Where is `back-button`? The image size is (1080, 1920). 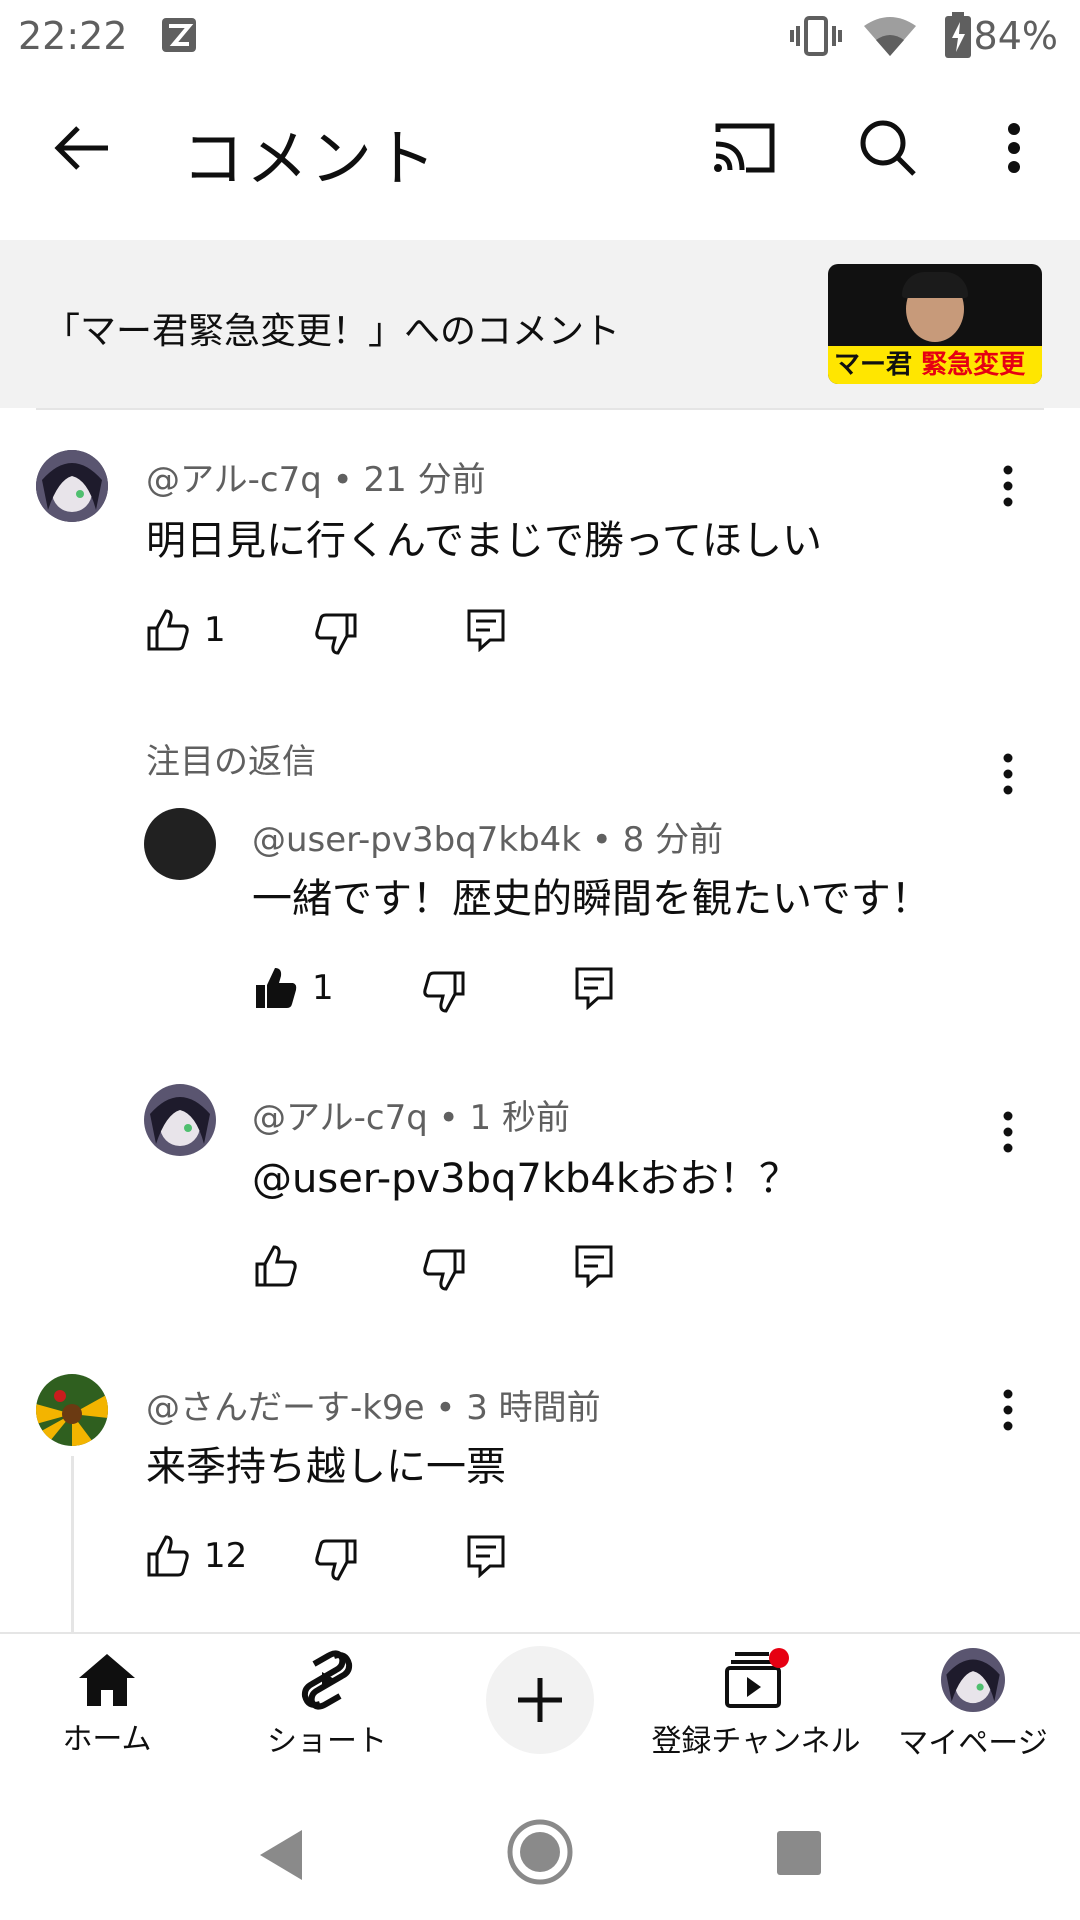 back-button is located at coordinates (82, 148).